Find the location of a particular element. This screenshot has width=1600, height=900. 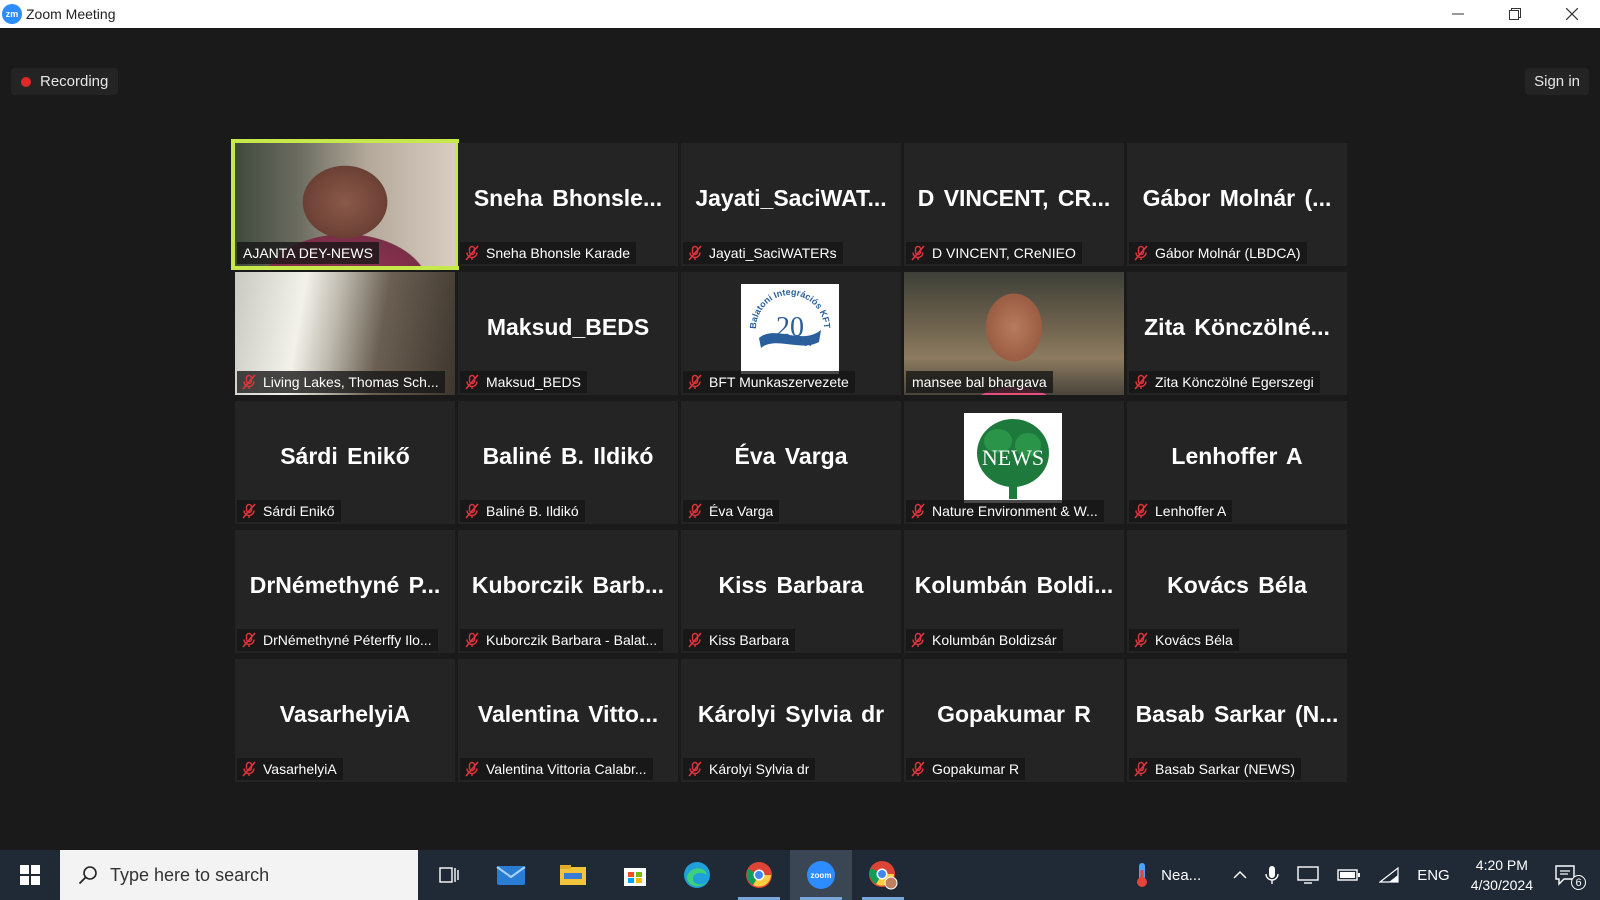

participant-name: Éva Varga is located at coordinates (741, 511).